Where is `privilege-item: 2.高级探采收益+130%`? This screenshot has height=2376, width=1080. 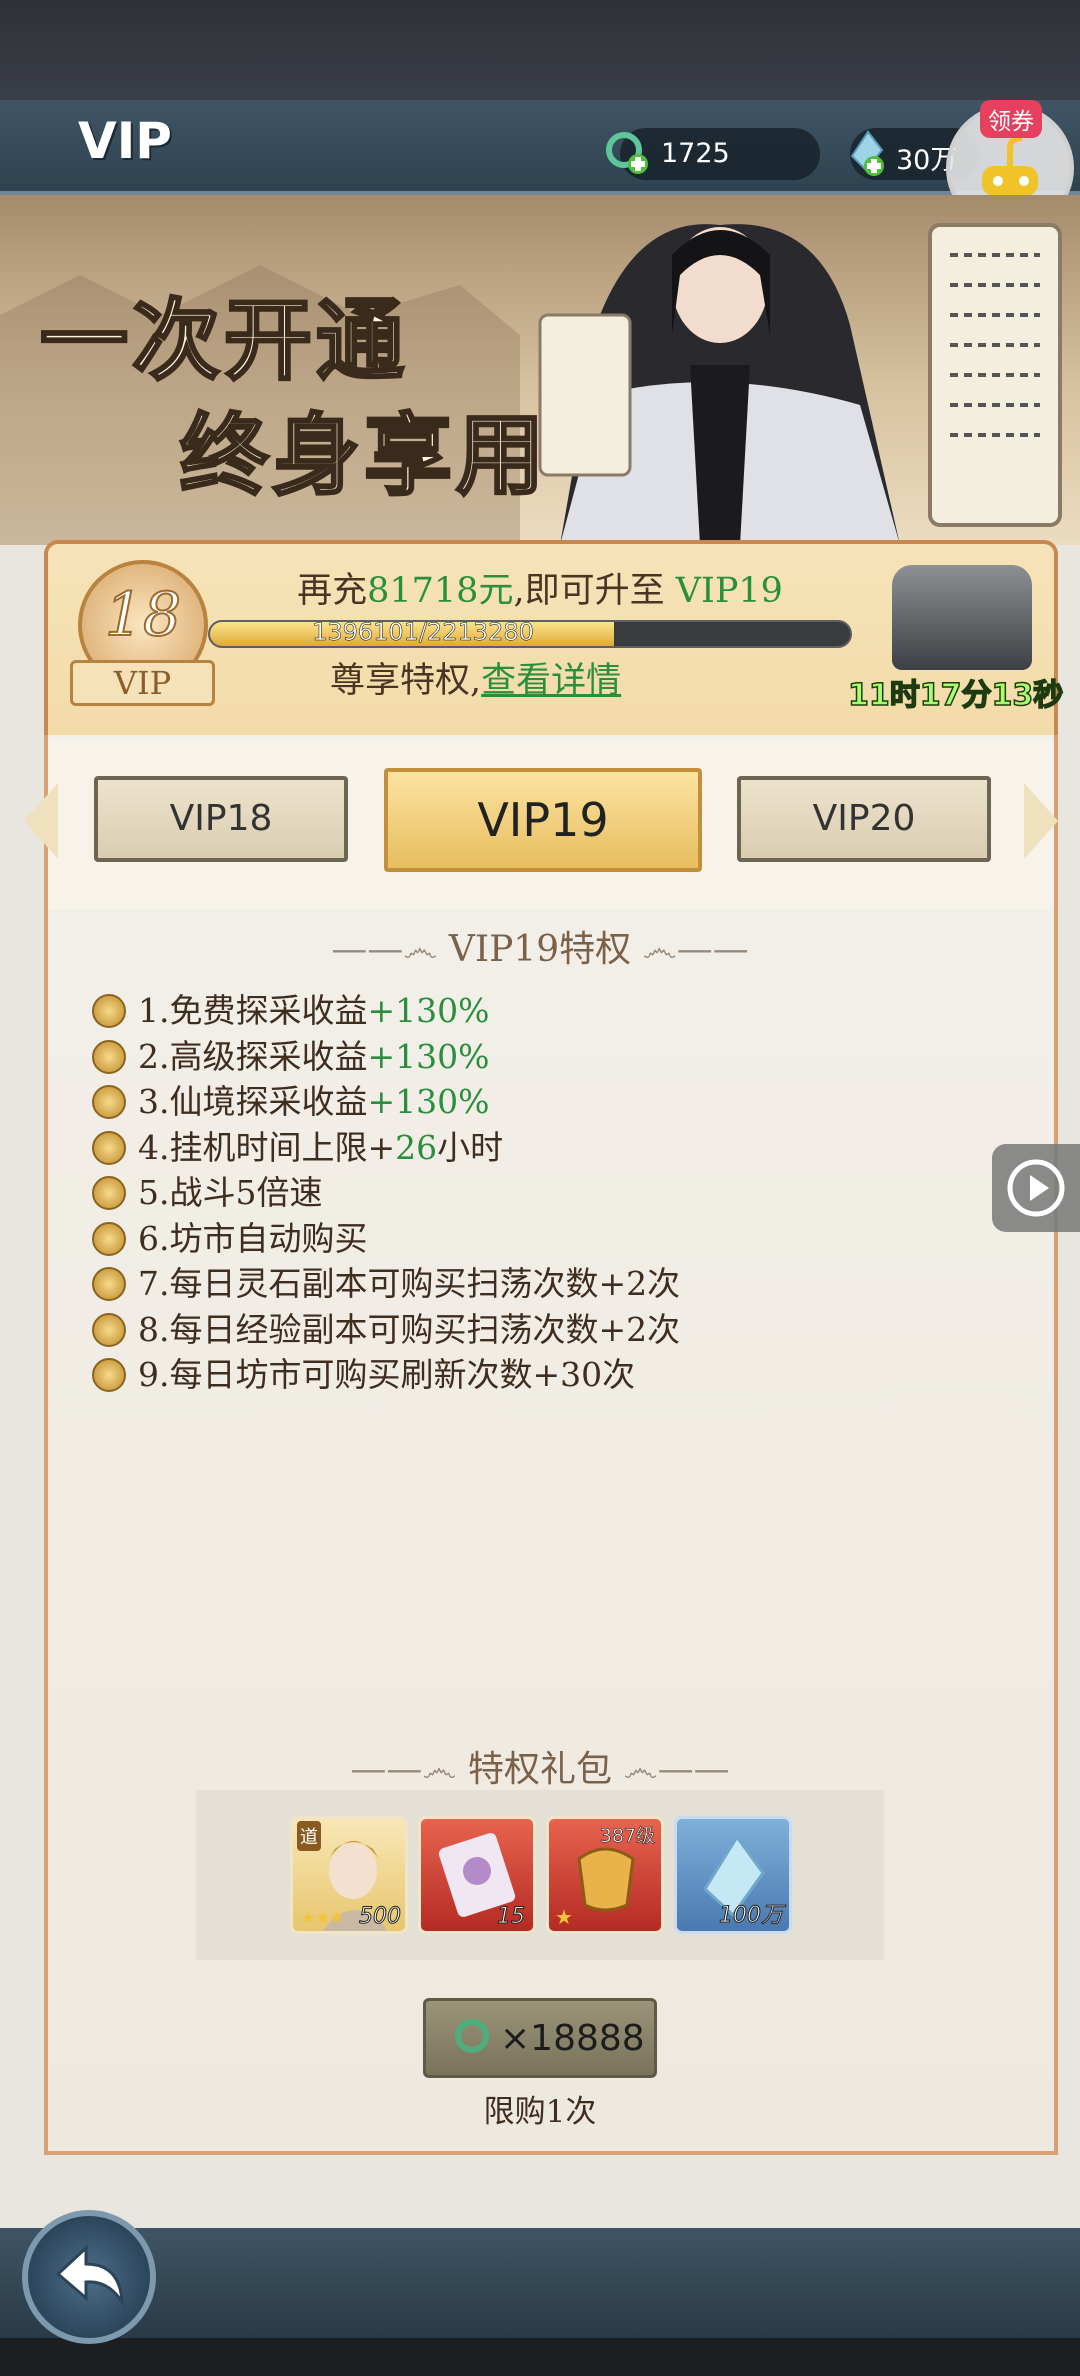 privilege-item: 2.高级探采收益+130% is located at coordinates (291, 1053).